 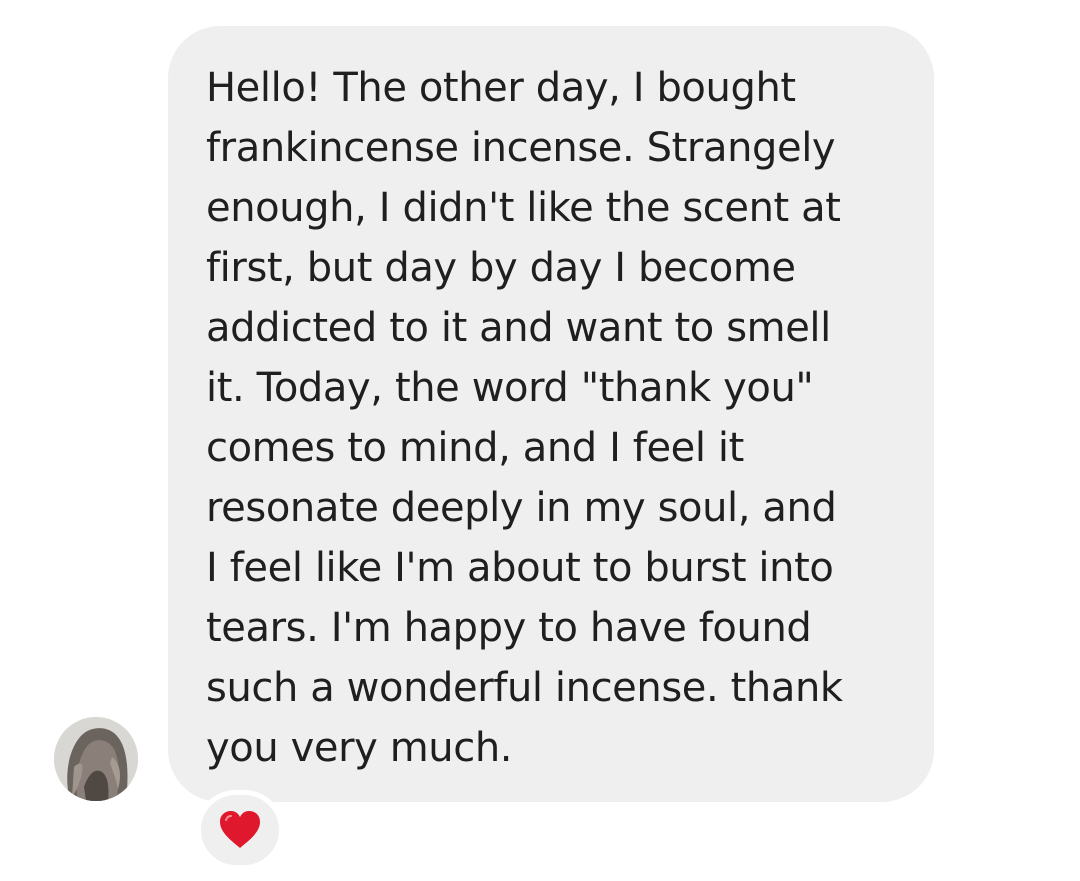 I want to click on avatar-photo, so click(x=96, y=759).